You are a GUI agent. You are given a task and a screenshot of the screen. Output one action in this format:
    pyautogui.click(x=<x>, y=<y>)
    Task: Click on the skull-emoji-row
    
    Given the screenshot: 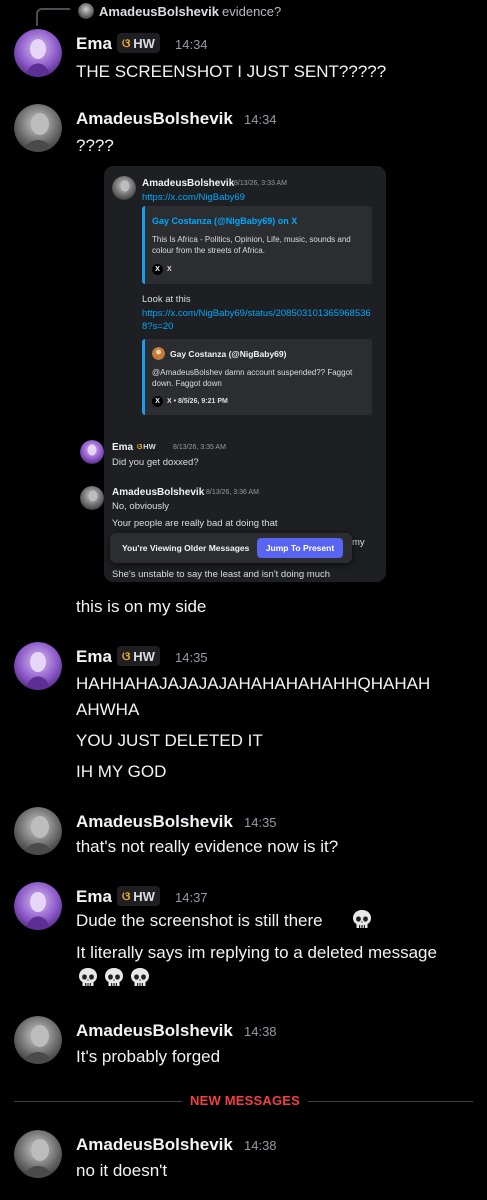 What is the action you would take?
    pyautogui.click(x=114, y=978)
    